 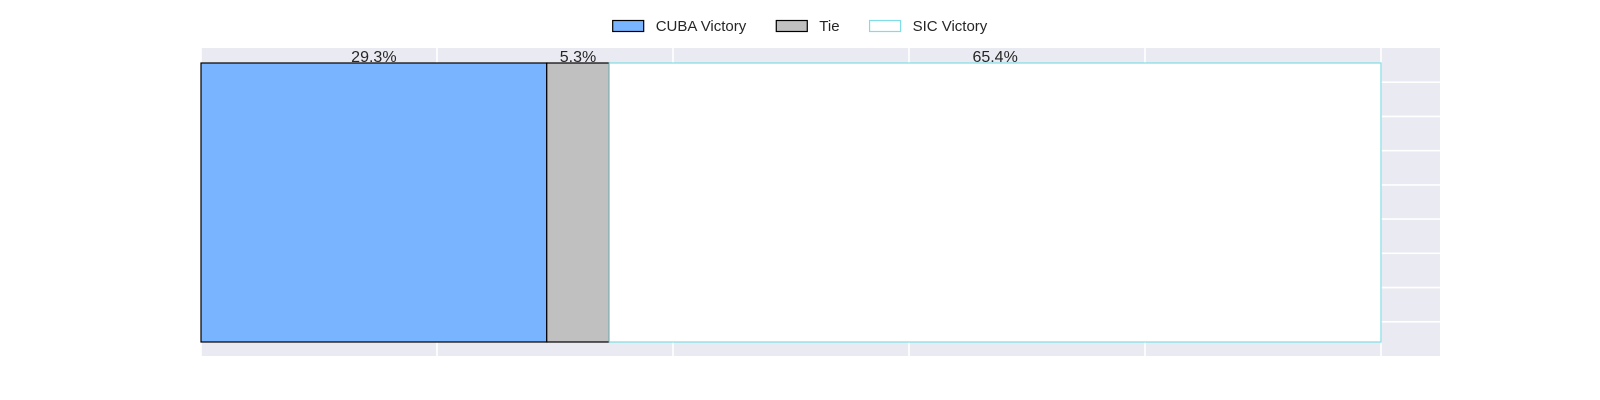 I want to click on bar-segment-tie, so click(x=578, y=202).